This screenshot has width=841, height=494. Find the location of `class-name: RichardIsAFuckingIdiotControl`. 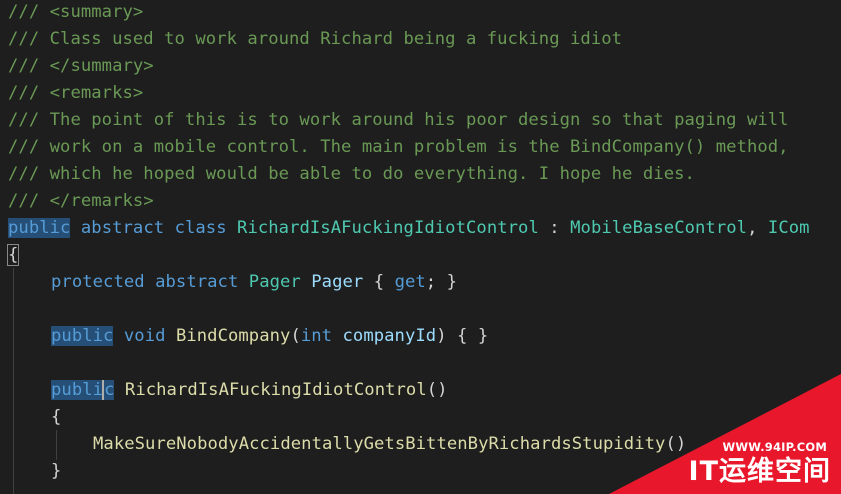

class-name: RichardIsAFuckingIdiotControl is located at coordinates (388, 228).